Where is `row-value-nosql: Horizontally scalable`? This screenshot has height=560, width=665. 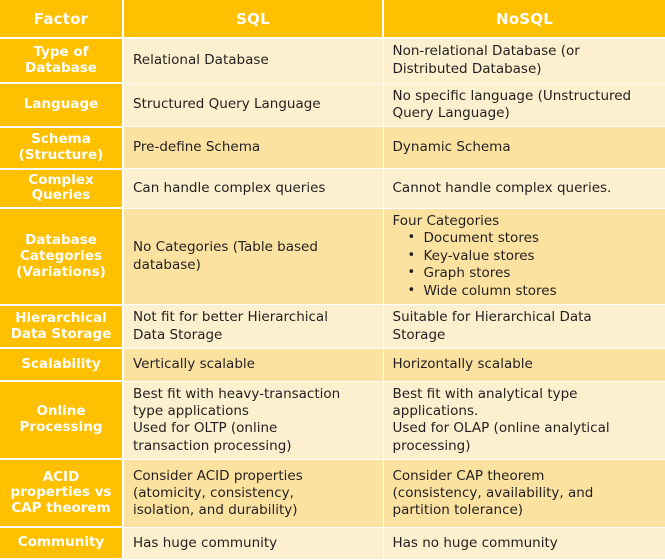
row-value-nosql: Horizontally scalable is located at coordinates (524, 365).